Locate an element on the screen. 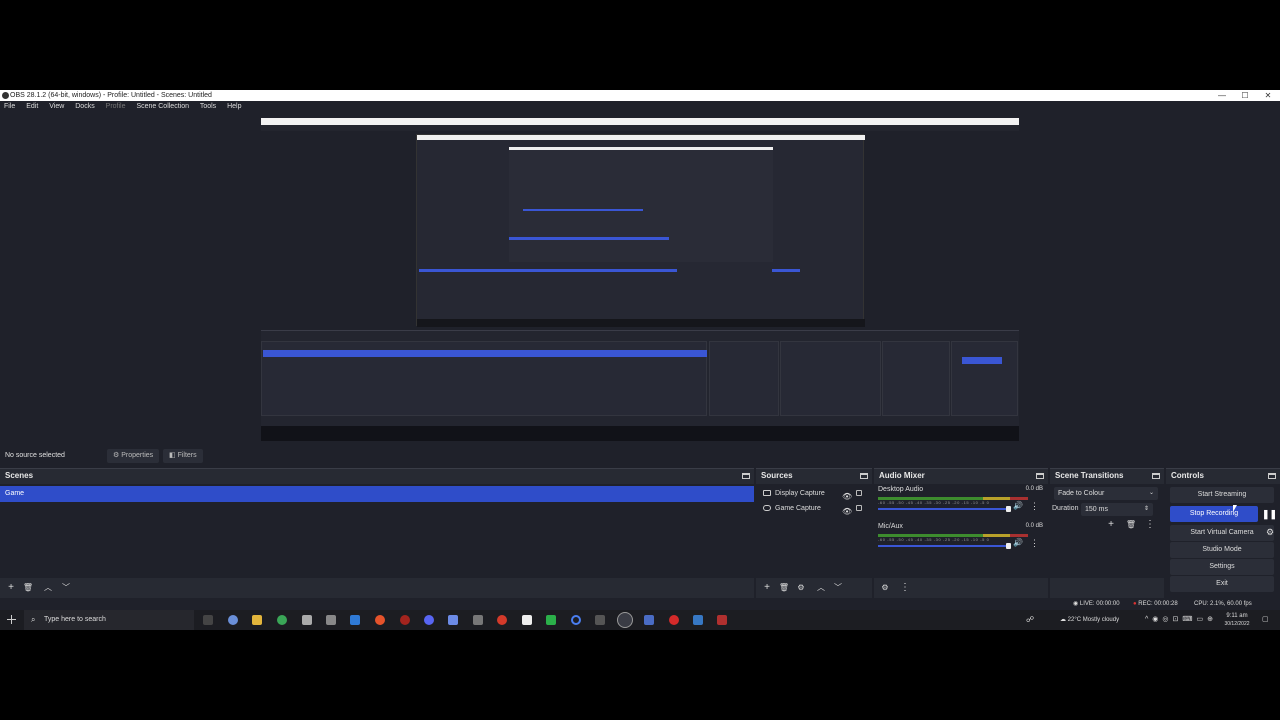 The image size is (1280, 720). transition-select: Fade to Colour ⌄ is located at coordinates (1106, 493).